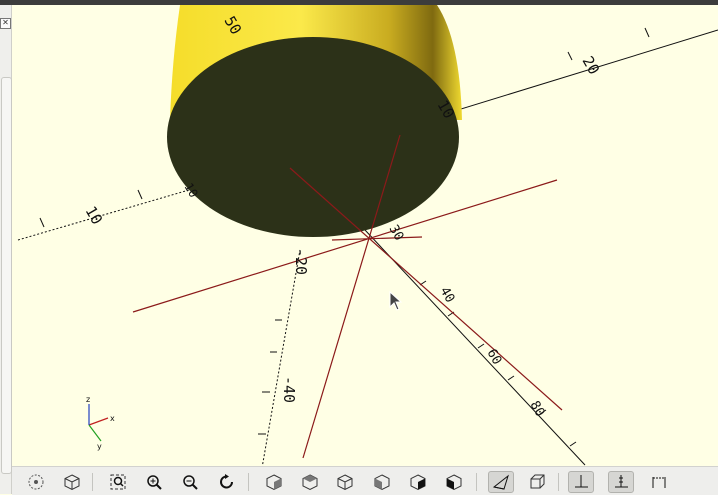 The image size is (718, 495). What do you see at coordinates (418, 482) in the screenshot?
I see `view-front-icon` at bounding box center [418, 482].